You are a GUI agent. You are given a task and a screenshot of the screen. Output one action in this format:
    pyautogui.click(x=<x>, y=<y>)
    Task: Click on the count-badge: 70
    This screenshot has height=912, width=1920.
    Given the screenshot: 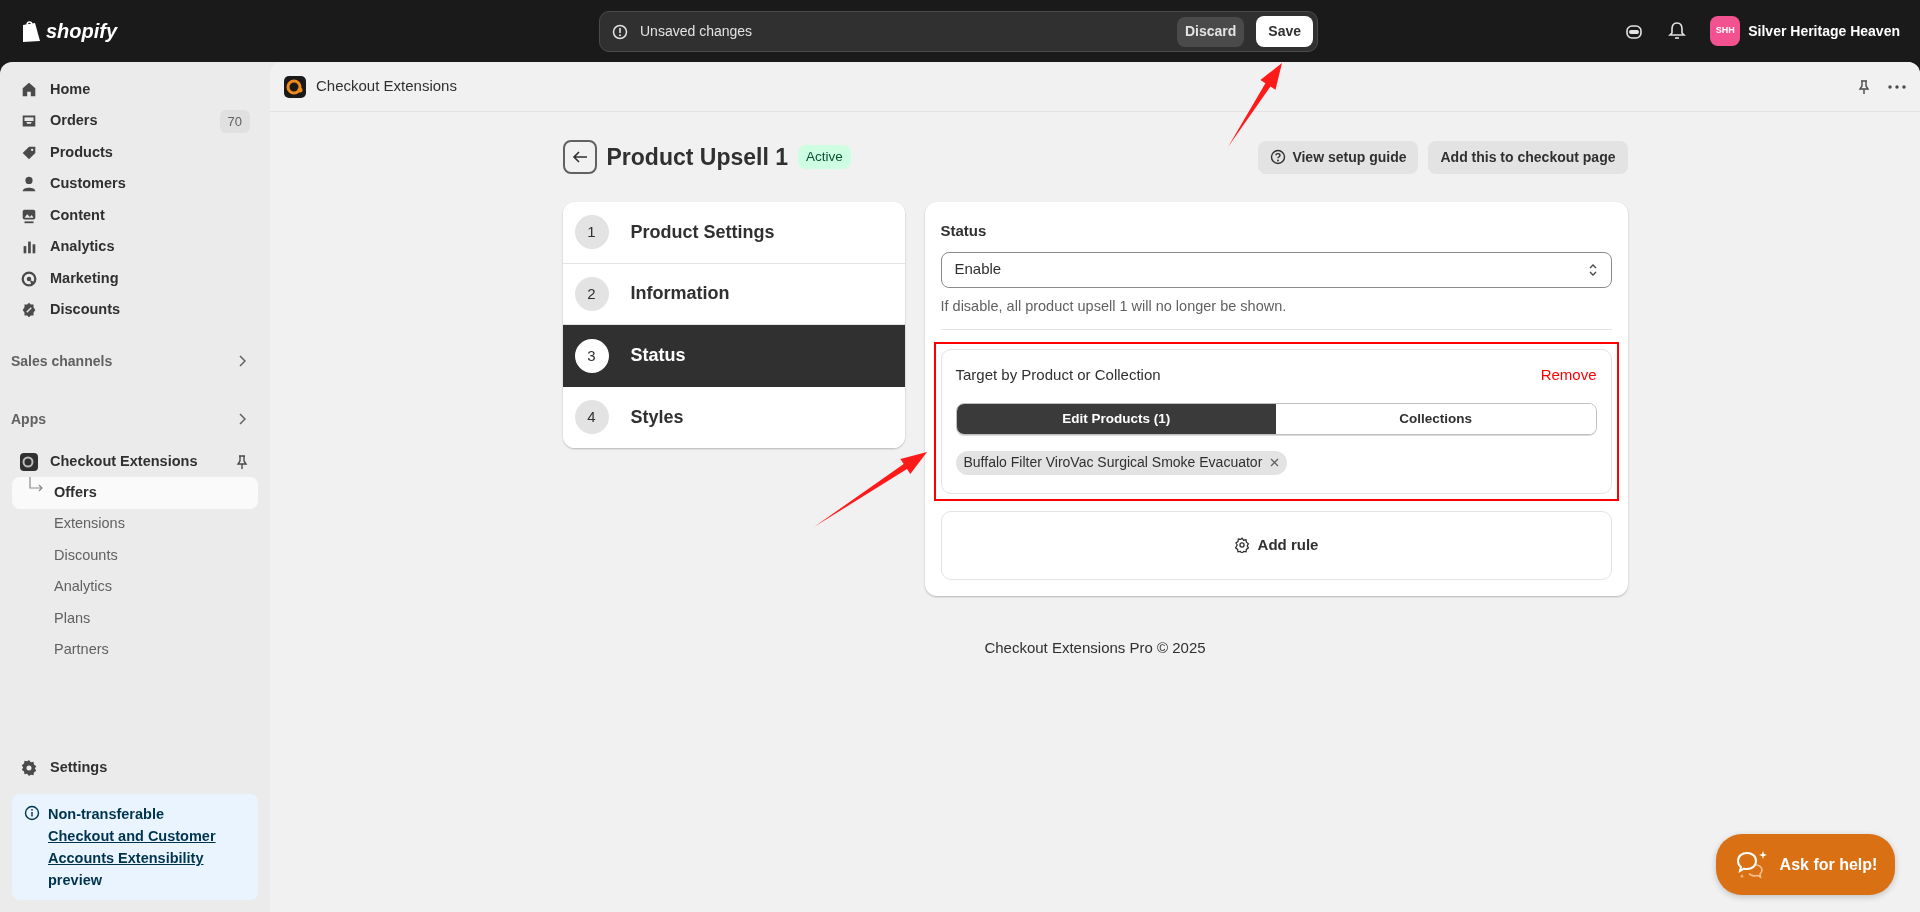 What is the action you would take?
    pyautogui.click(x=234, y=121)
    